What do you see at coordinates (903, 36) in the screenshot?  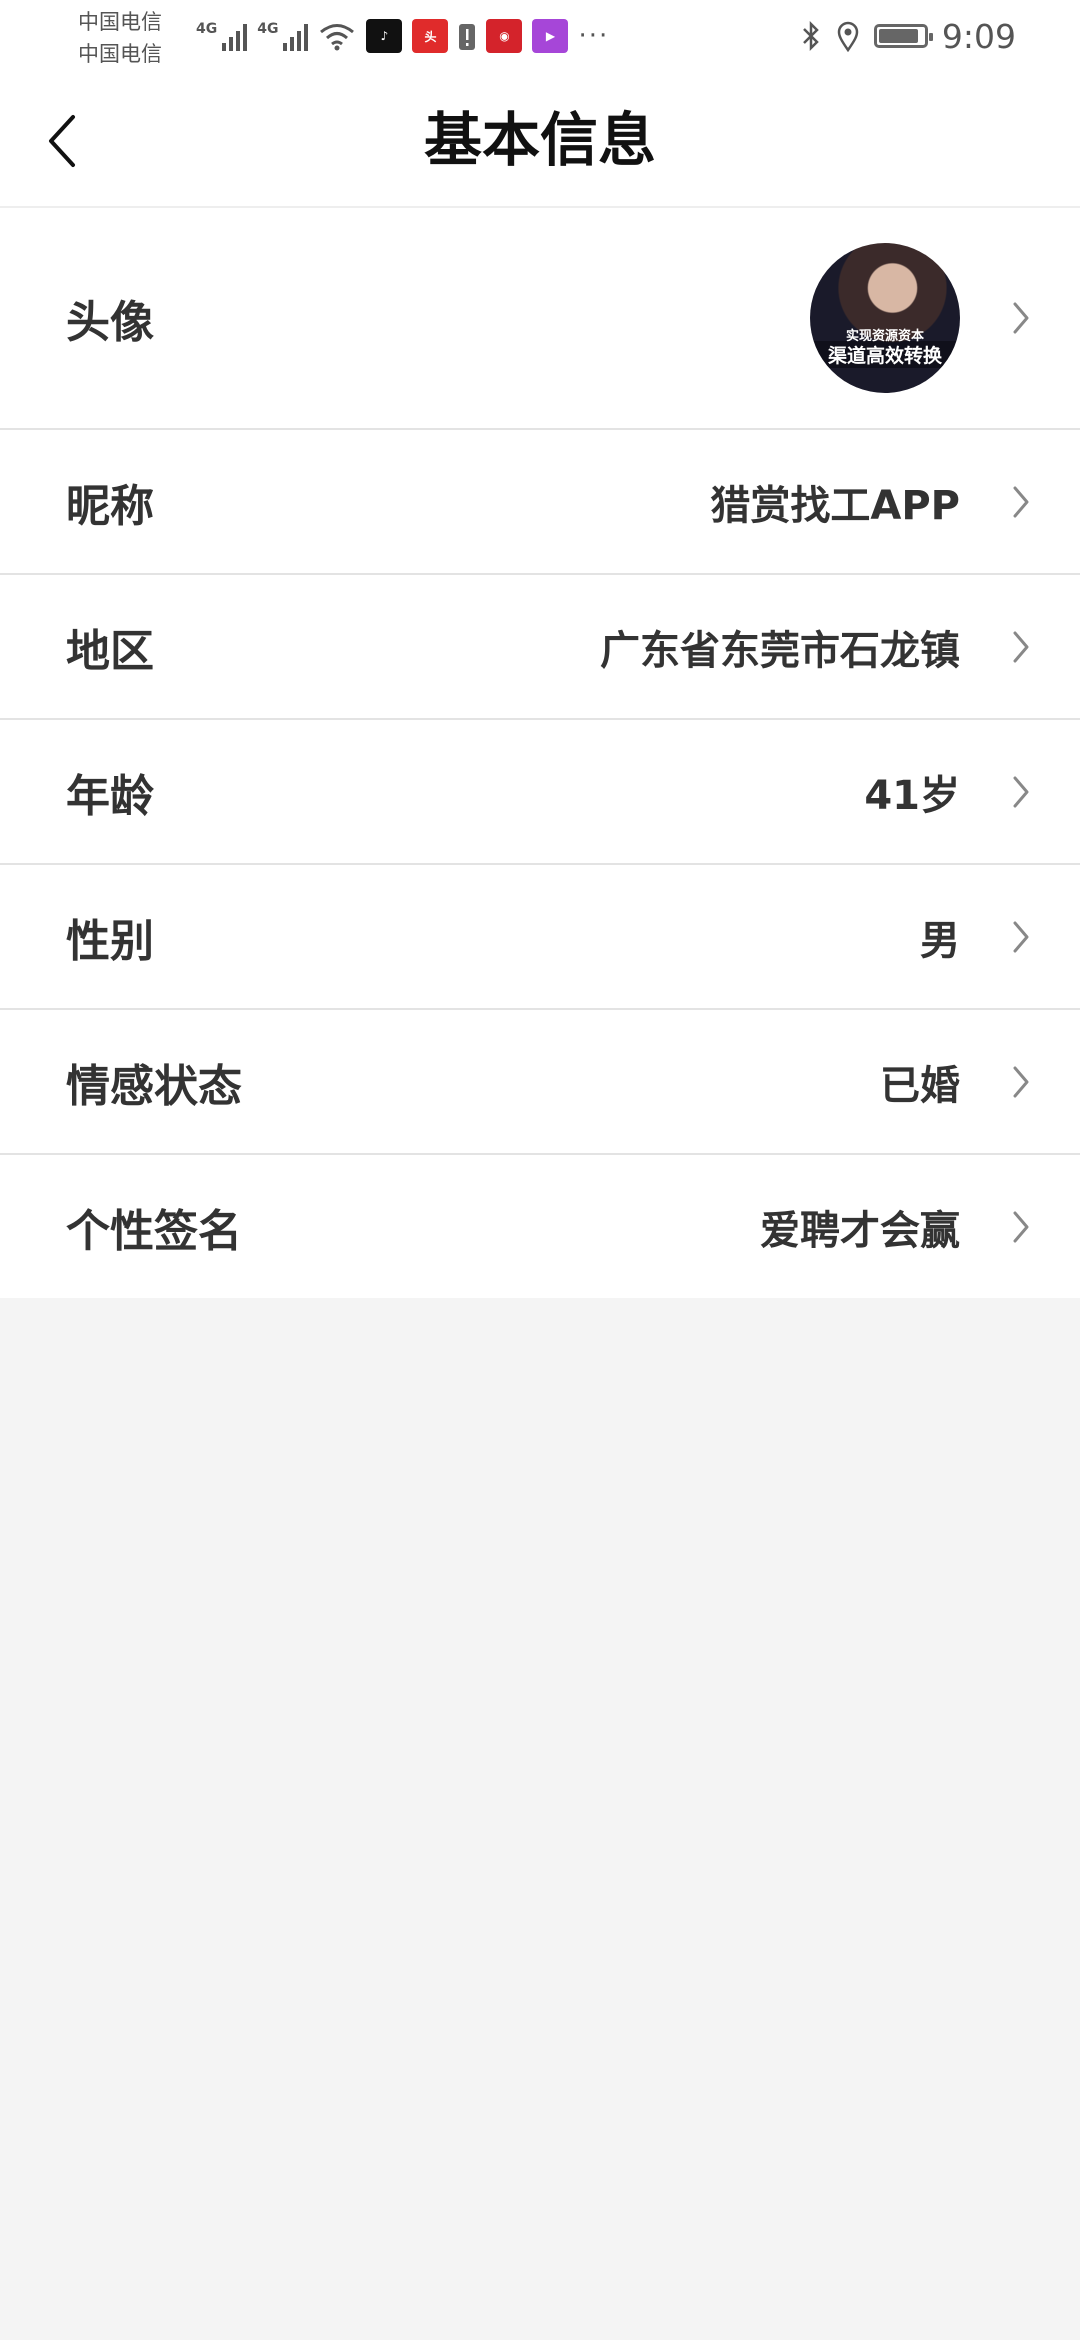 I see `battery-icon` at bounding box center [903, 36].